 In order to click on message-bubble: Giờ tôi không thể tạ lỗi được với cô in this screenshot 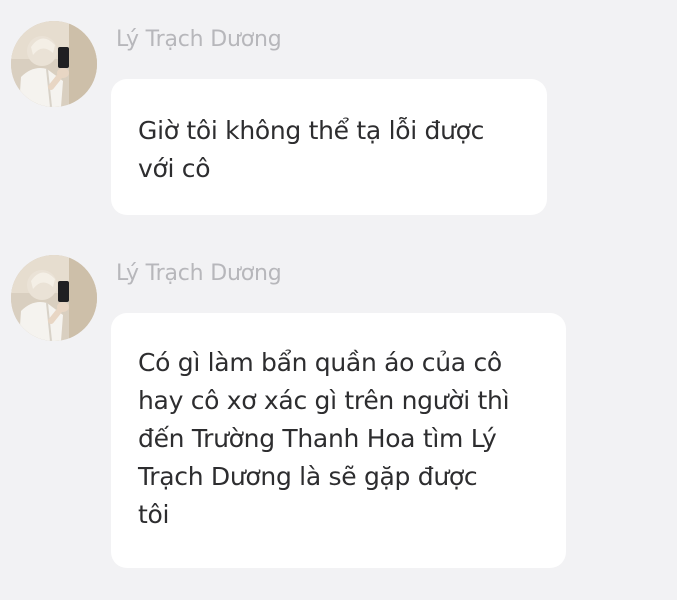, I will do `click(329, 147)`.